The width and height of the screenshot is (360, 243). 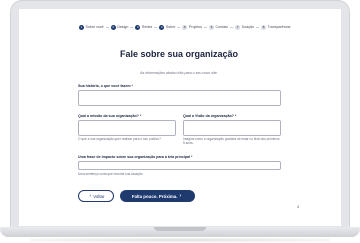 I want to click on arrow-left-icon: ‹, so click(x=90, y=196).